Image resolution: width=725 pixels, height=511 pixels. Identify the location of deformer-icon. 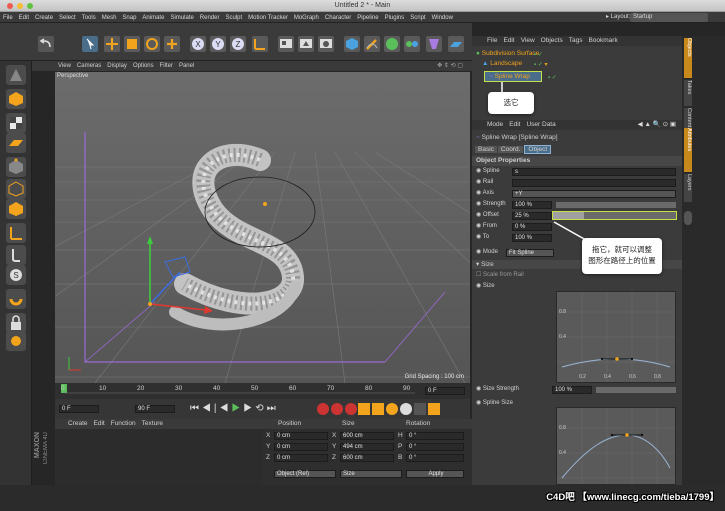
(434, 44).